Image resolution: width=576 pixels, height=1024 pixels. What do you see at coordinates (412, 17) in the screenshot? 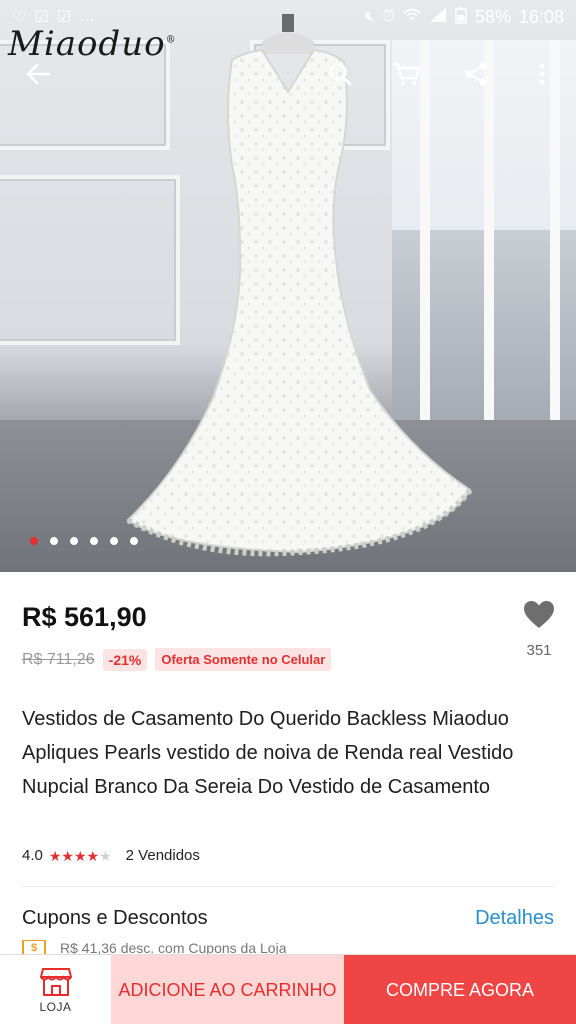
I see `wifi-icon` at bounding box center [412, 17].